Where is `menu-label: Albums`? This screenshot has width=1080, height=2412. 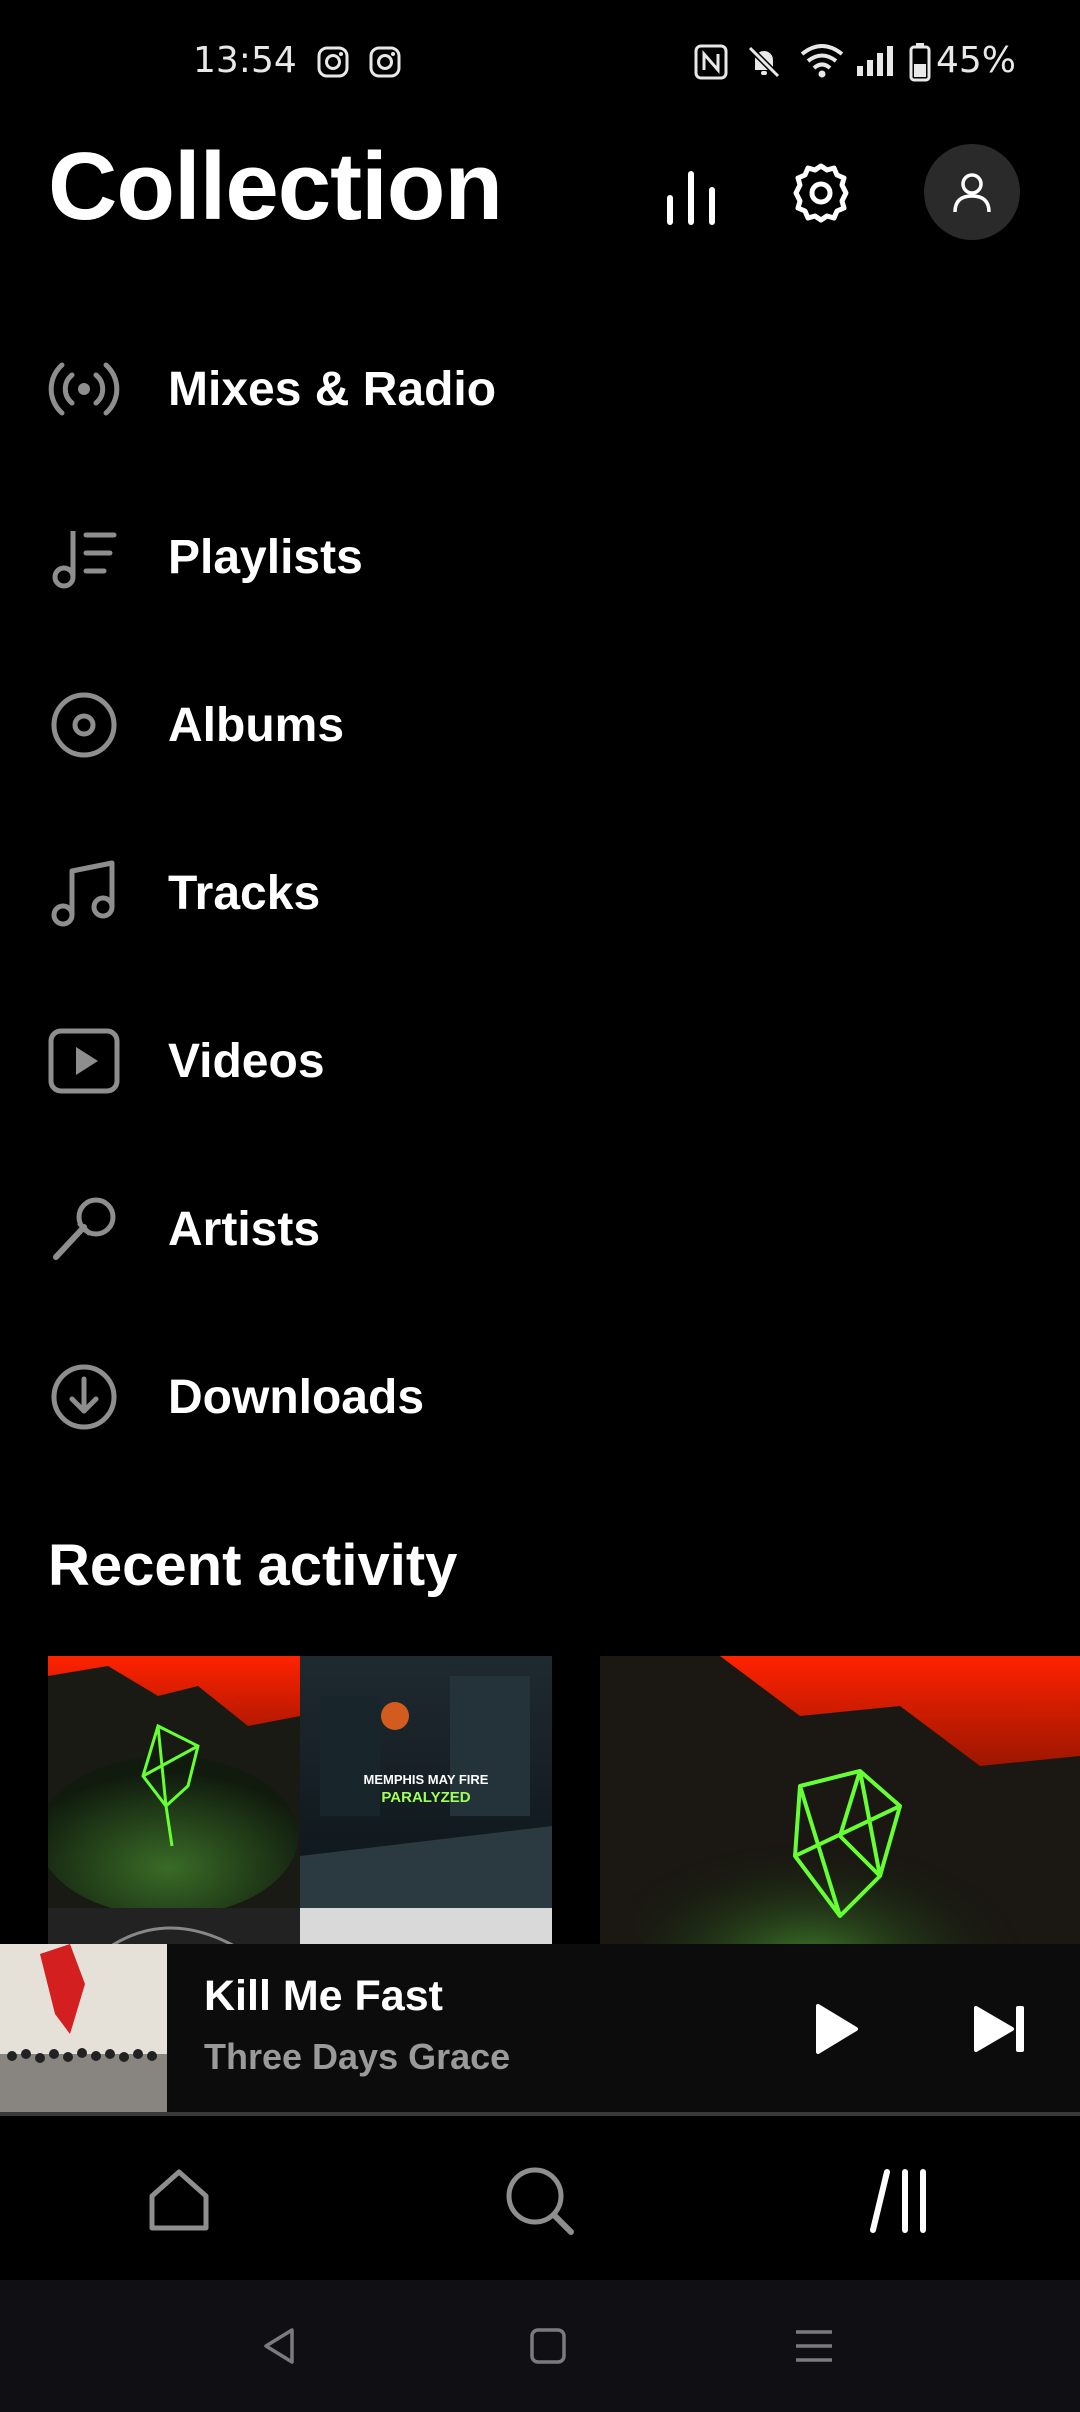
menu-label: Albums is located at coordinates (256, 725).